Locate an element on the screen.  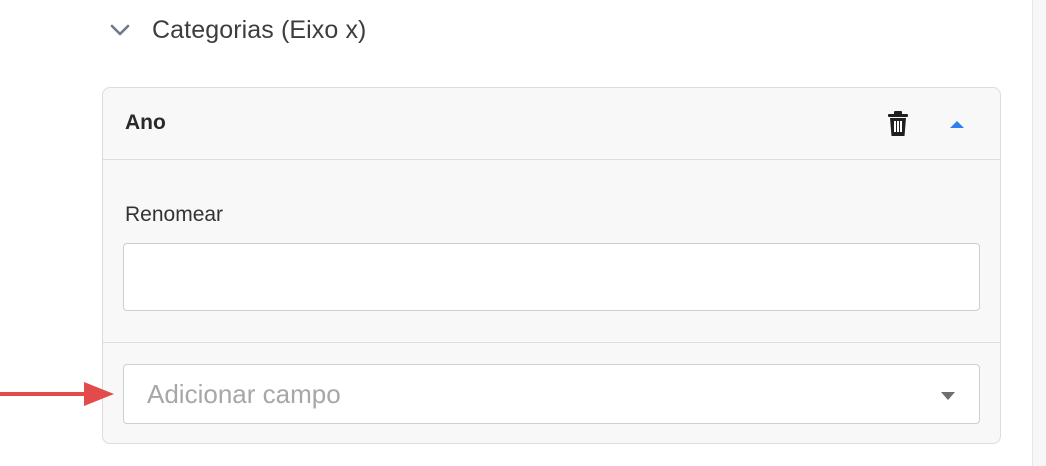
panel-edge-divider is located at coordinates (1039, 233).